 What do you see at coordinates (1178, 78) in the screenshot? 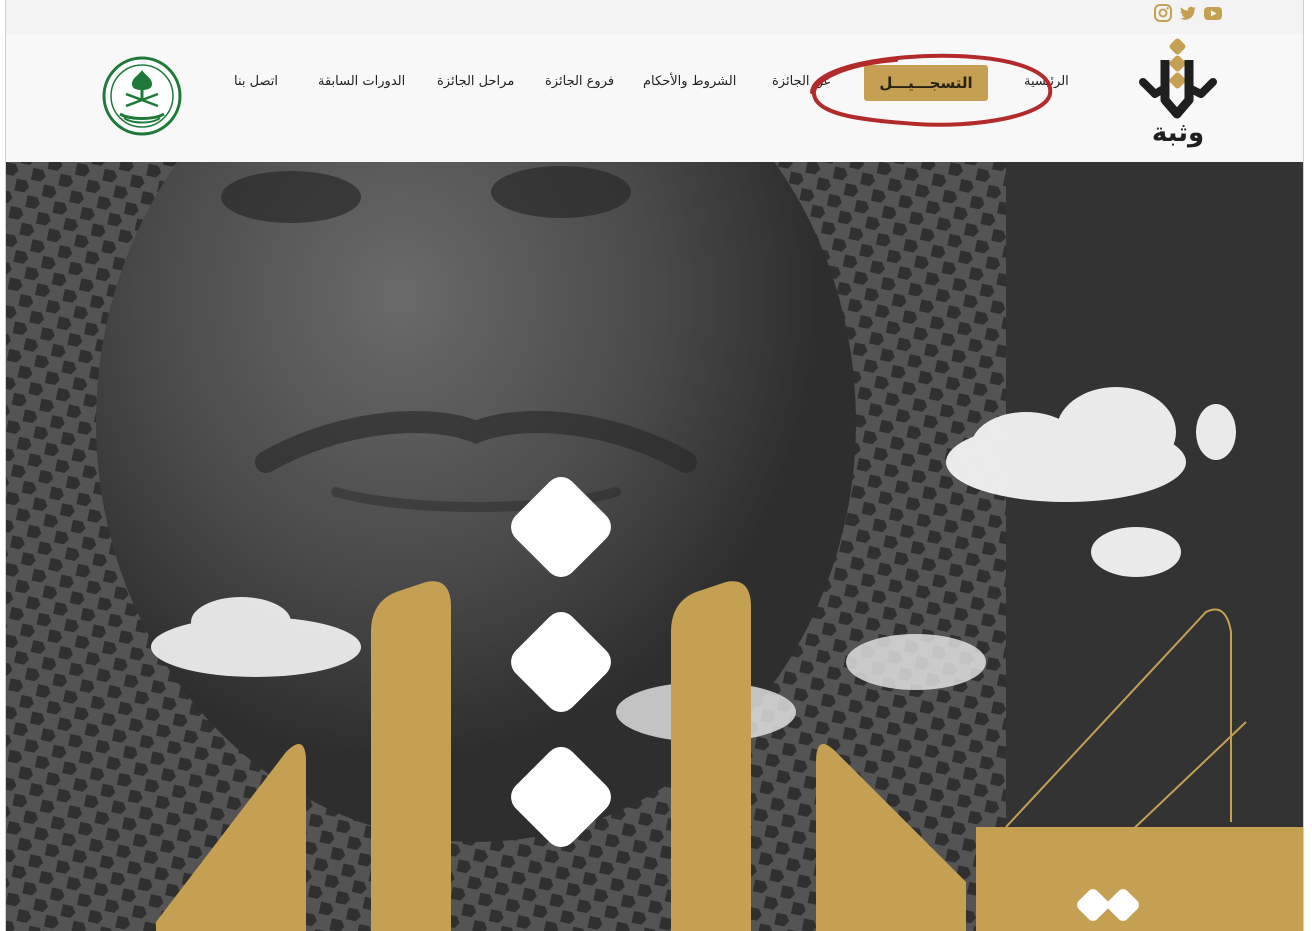
I see `brand-mark-icon` at bounding box center [1178, 78].